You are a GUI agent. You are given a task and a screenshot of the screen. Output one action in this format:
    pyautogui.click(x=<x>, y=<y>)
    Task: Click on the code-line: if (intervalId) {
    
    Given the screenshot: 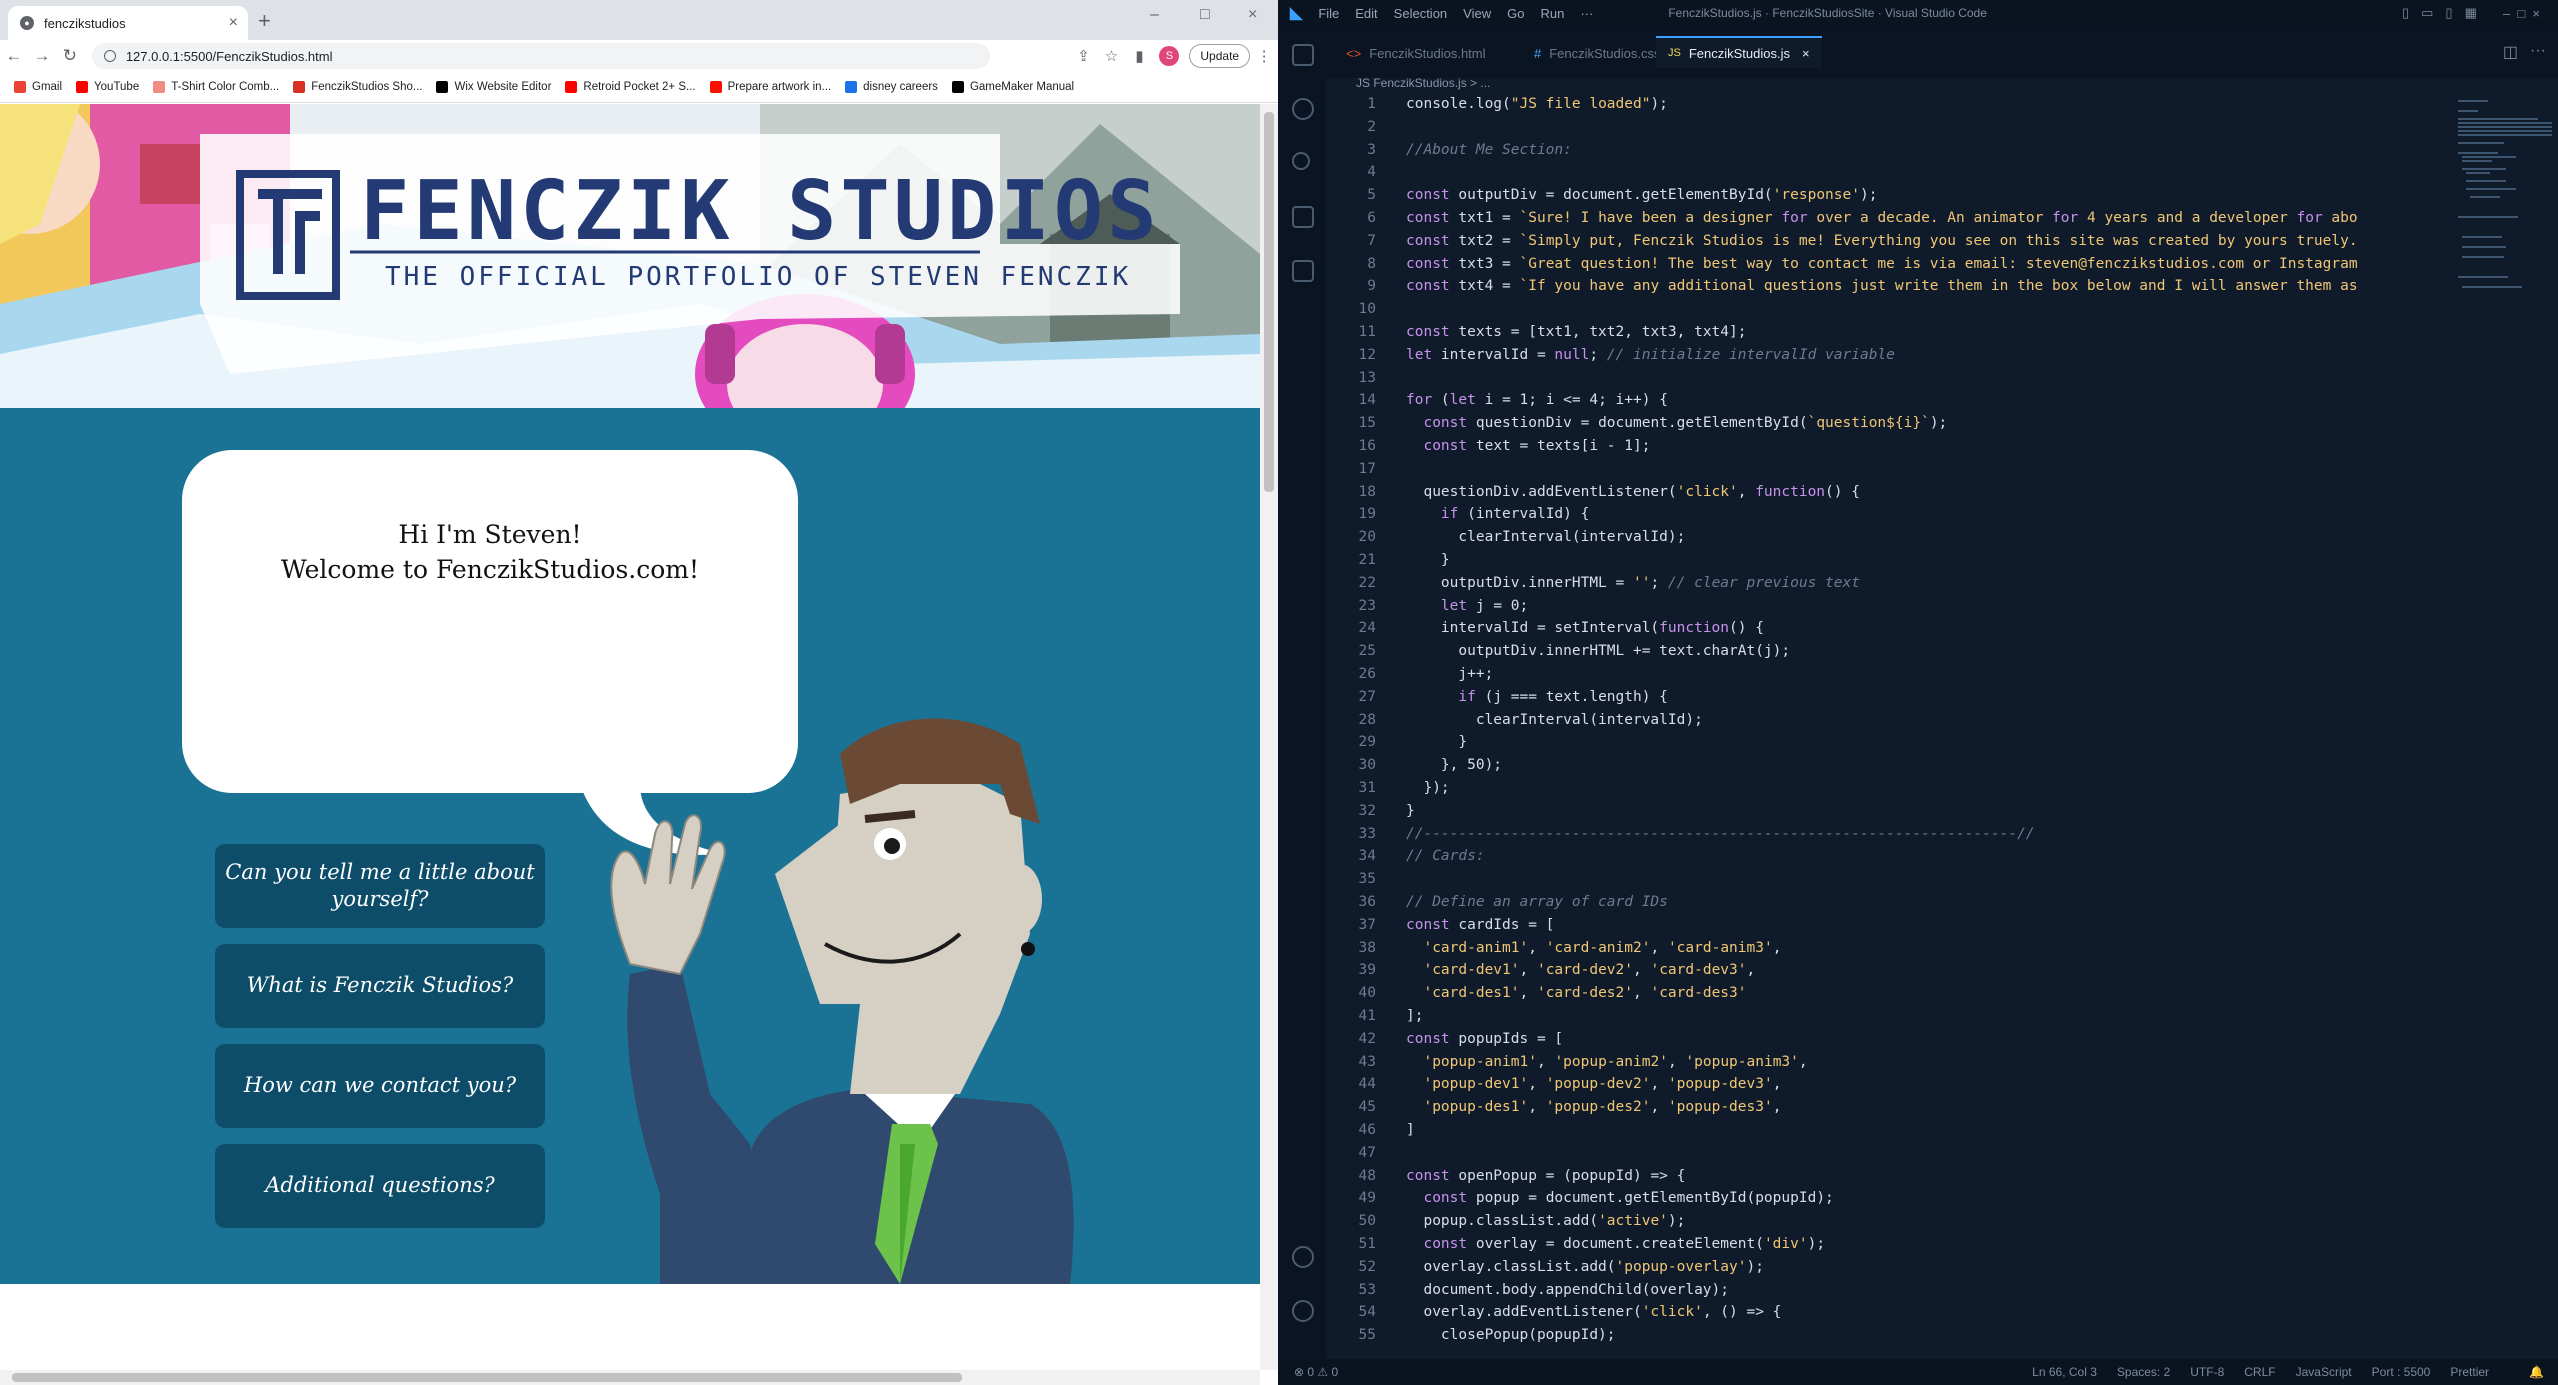 What is the action you would take?
    pyautogui.click(x=1497, y=514)
    